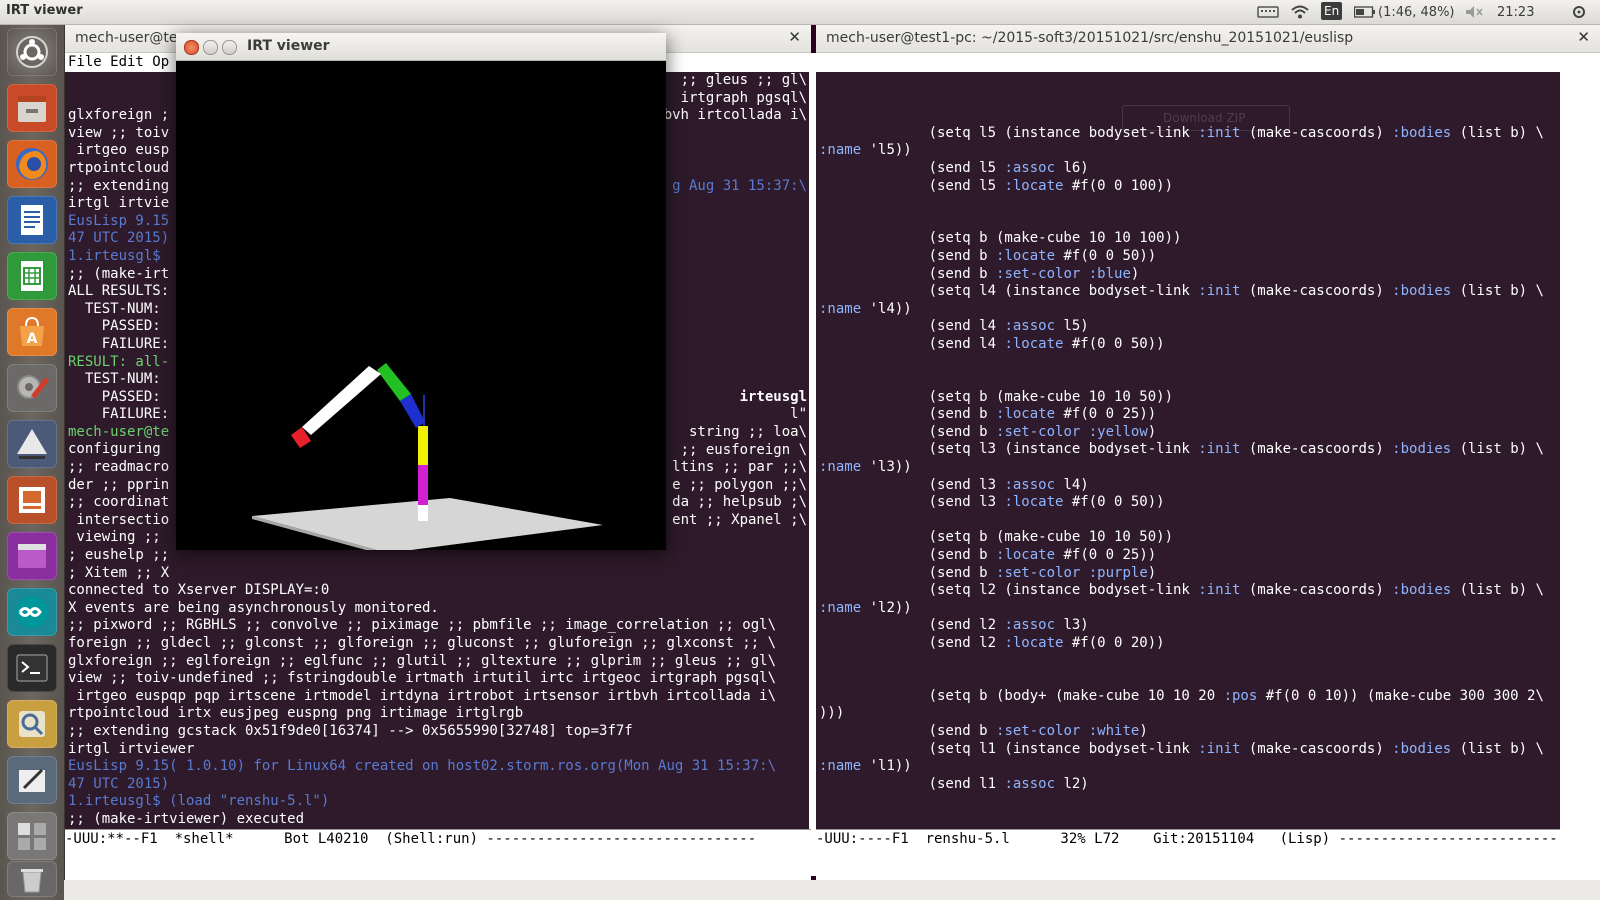  Describe the element at coordinates (32, 556) in the screenshot. I see `purple-app-icon` at that location.